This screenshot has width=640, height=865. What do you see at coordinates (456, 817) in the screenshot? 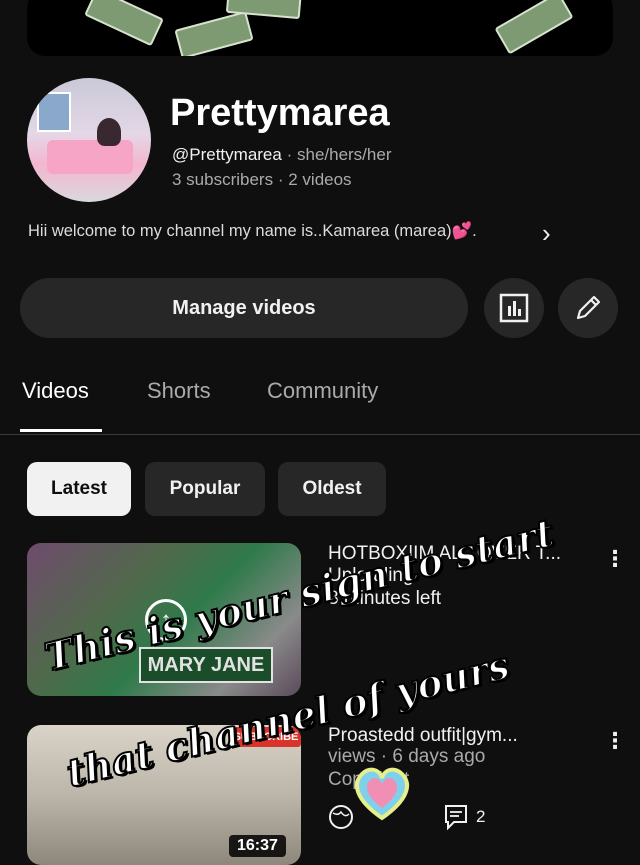
I see `comment-icon` at bounding box center [456, 817].